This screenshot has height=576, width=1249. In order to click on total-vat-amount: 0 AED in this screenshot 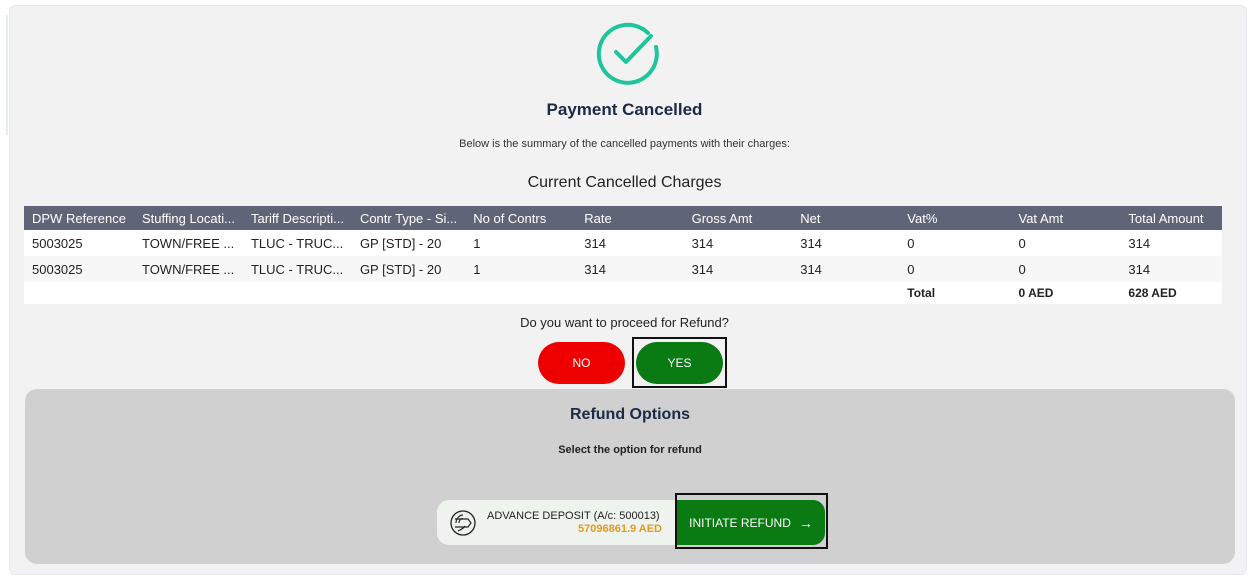, I will do `click(1065, 293)`.